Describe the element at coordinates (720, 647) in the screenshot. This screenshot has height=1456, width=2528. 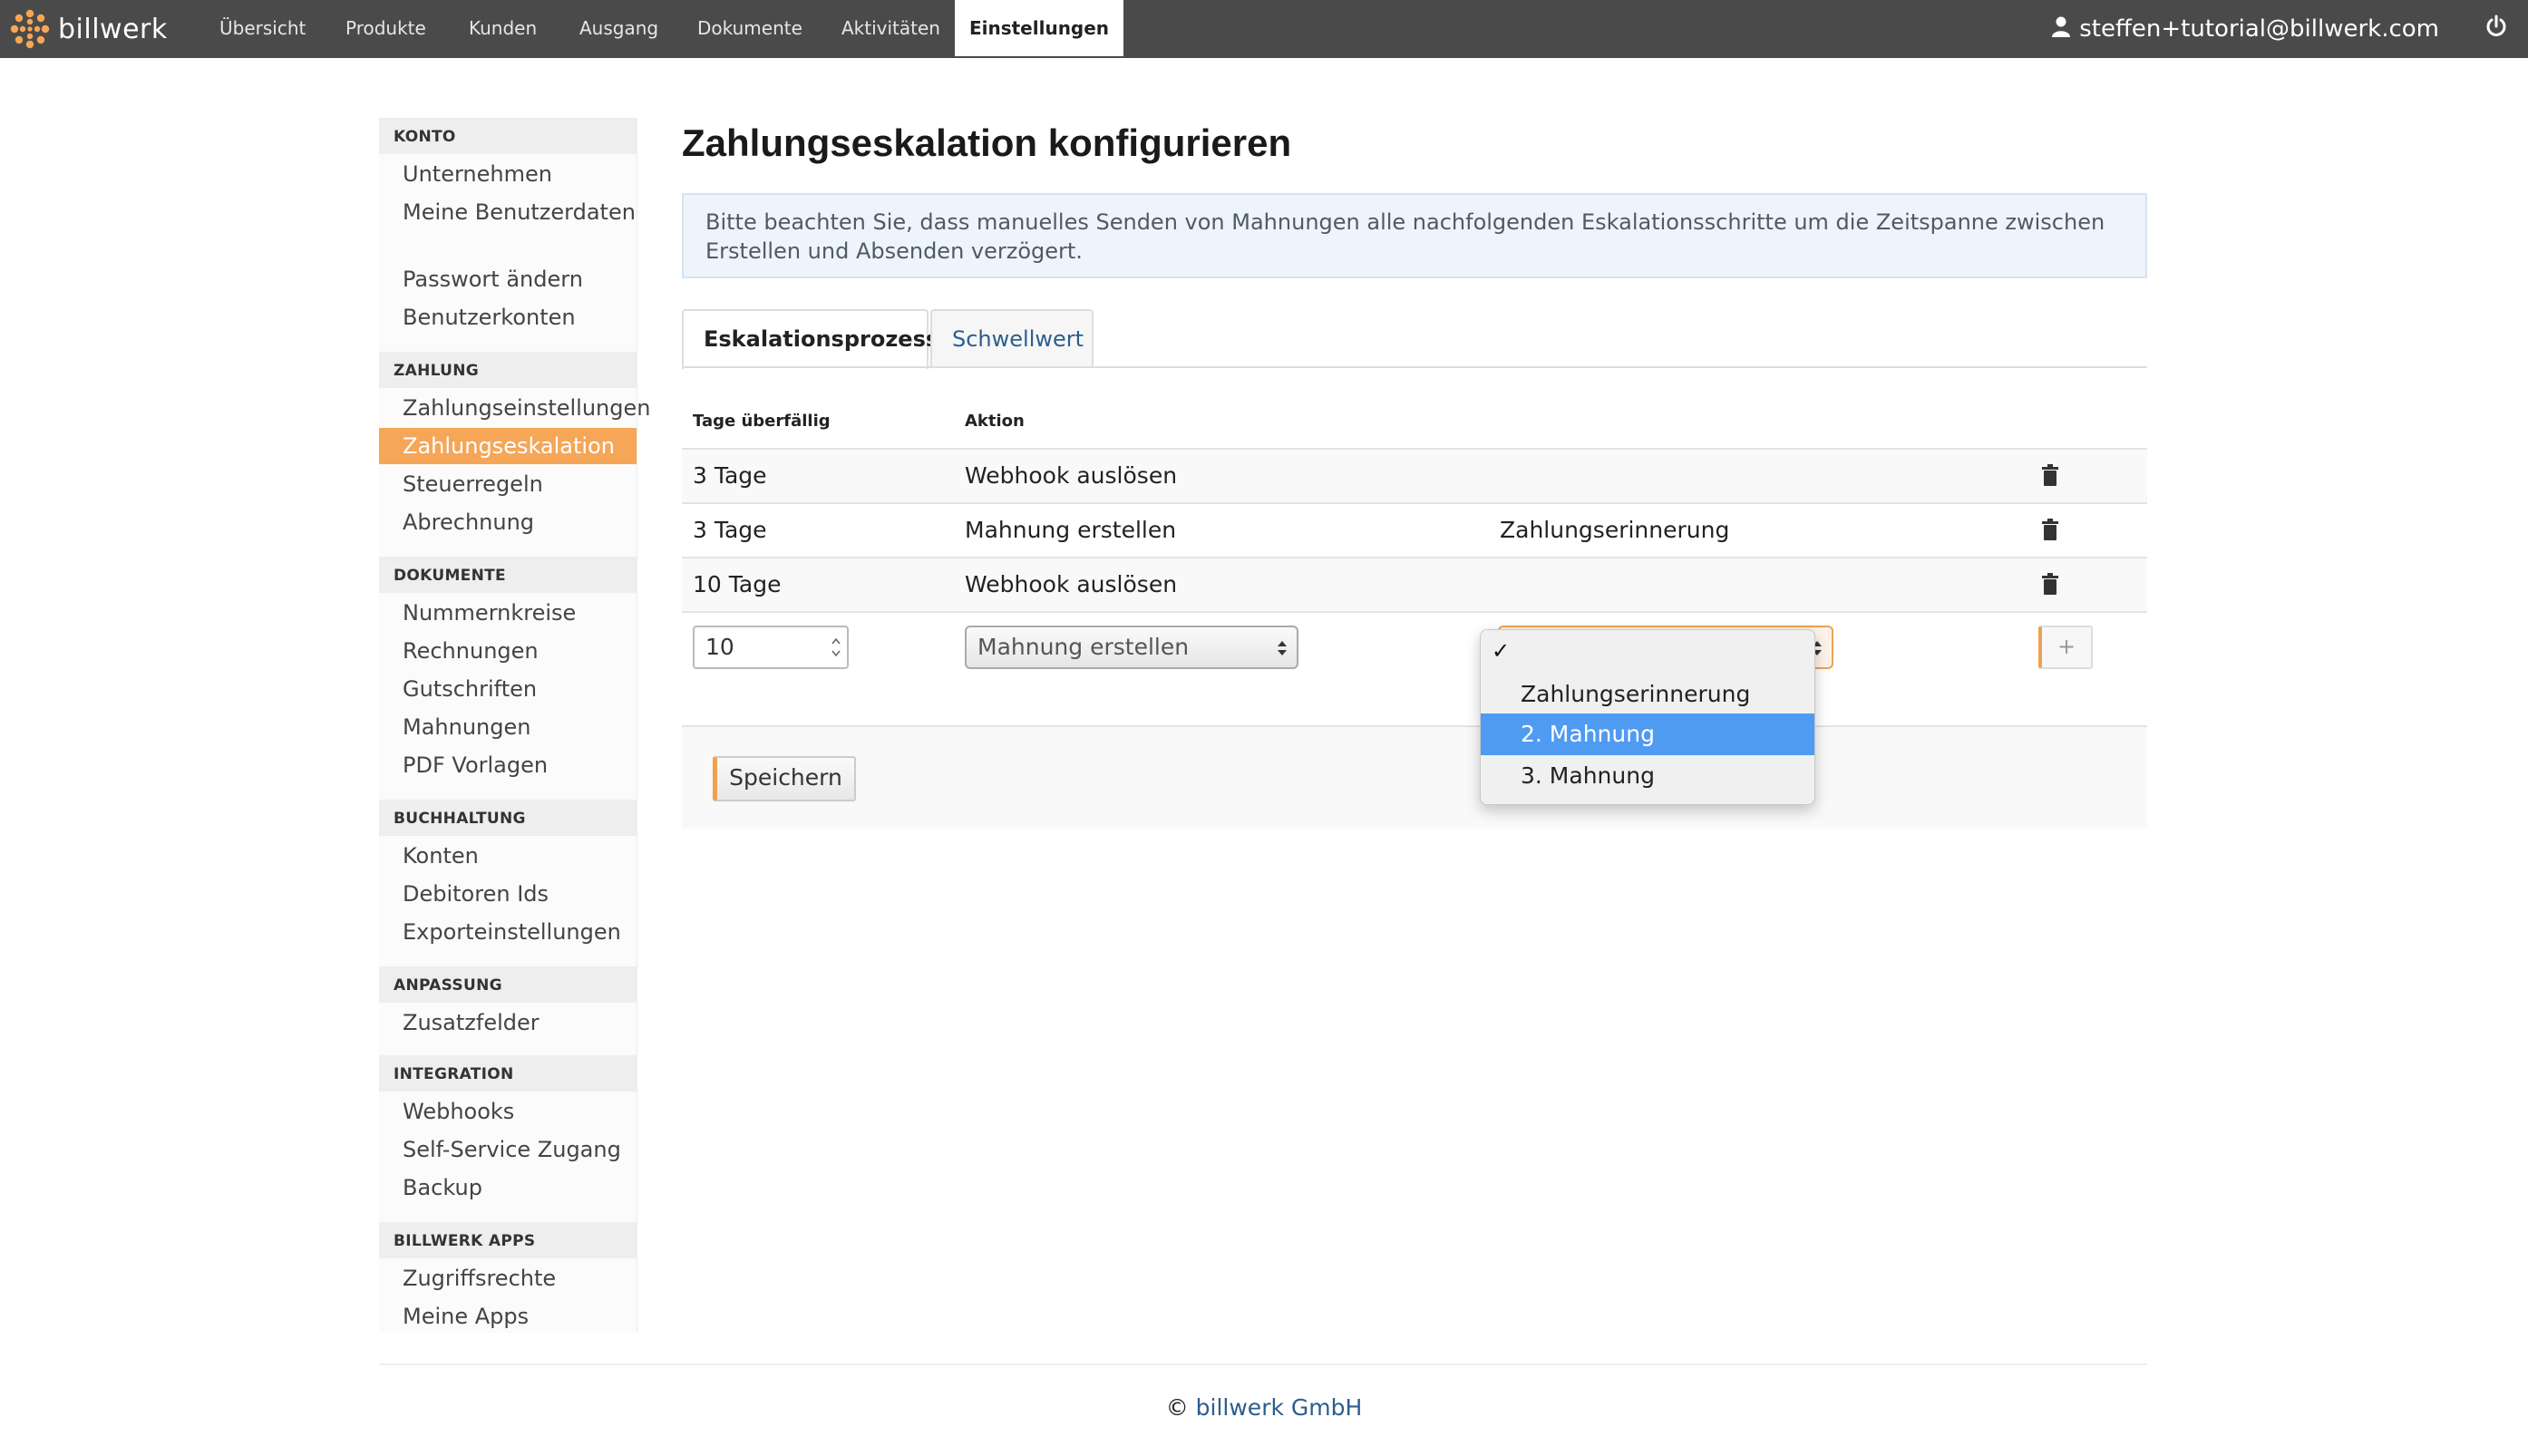
I see `days-overdue-value: 10` at that location.